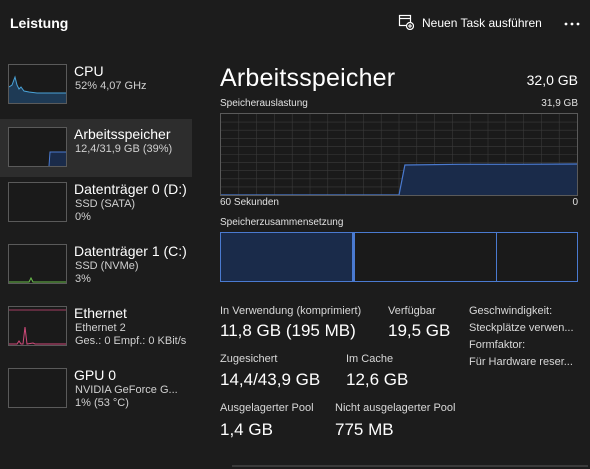  I want to click on sidebar-item-detail: 52% 4,07 GHz, so click(111, 86).